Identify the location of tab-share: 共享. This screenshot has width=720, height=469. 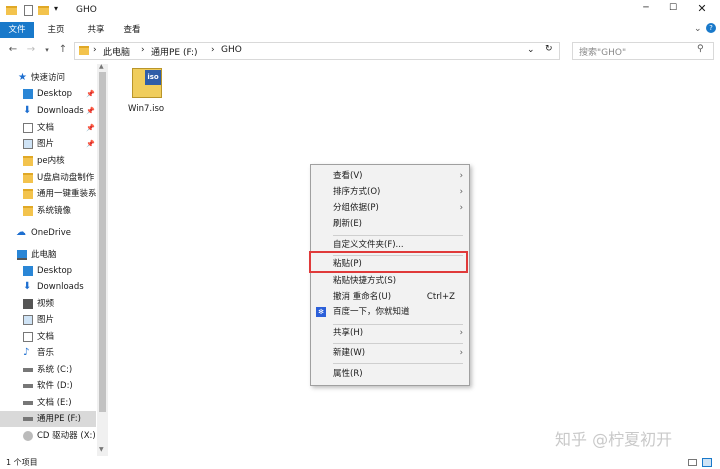
(96, 30).